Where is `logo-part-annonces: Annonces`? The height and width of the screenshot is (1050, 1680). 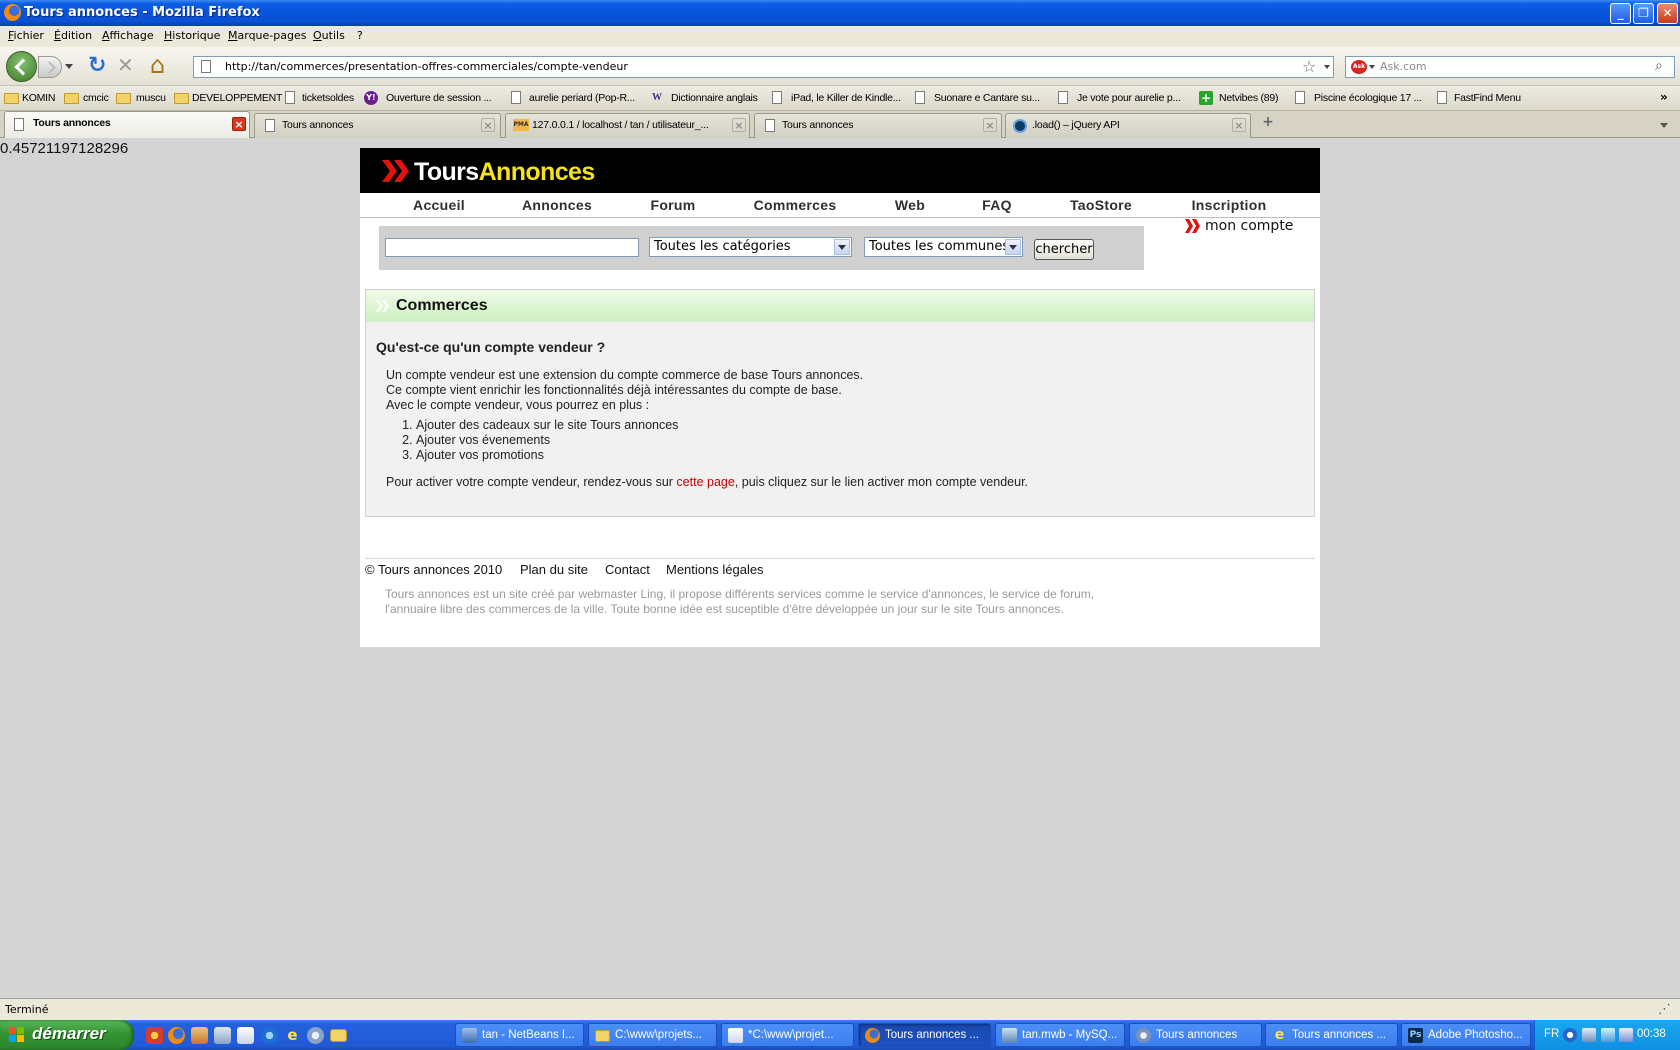
logo-part-annonces: Annonces is located at coordinates (537, 172).